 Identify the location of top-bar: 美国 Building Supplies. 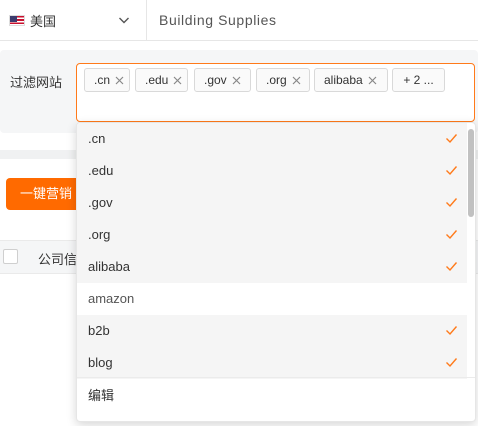
(239, 20).